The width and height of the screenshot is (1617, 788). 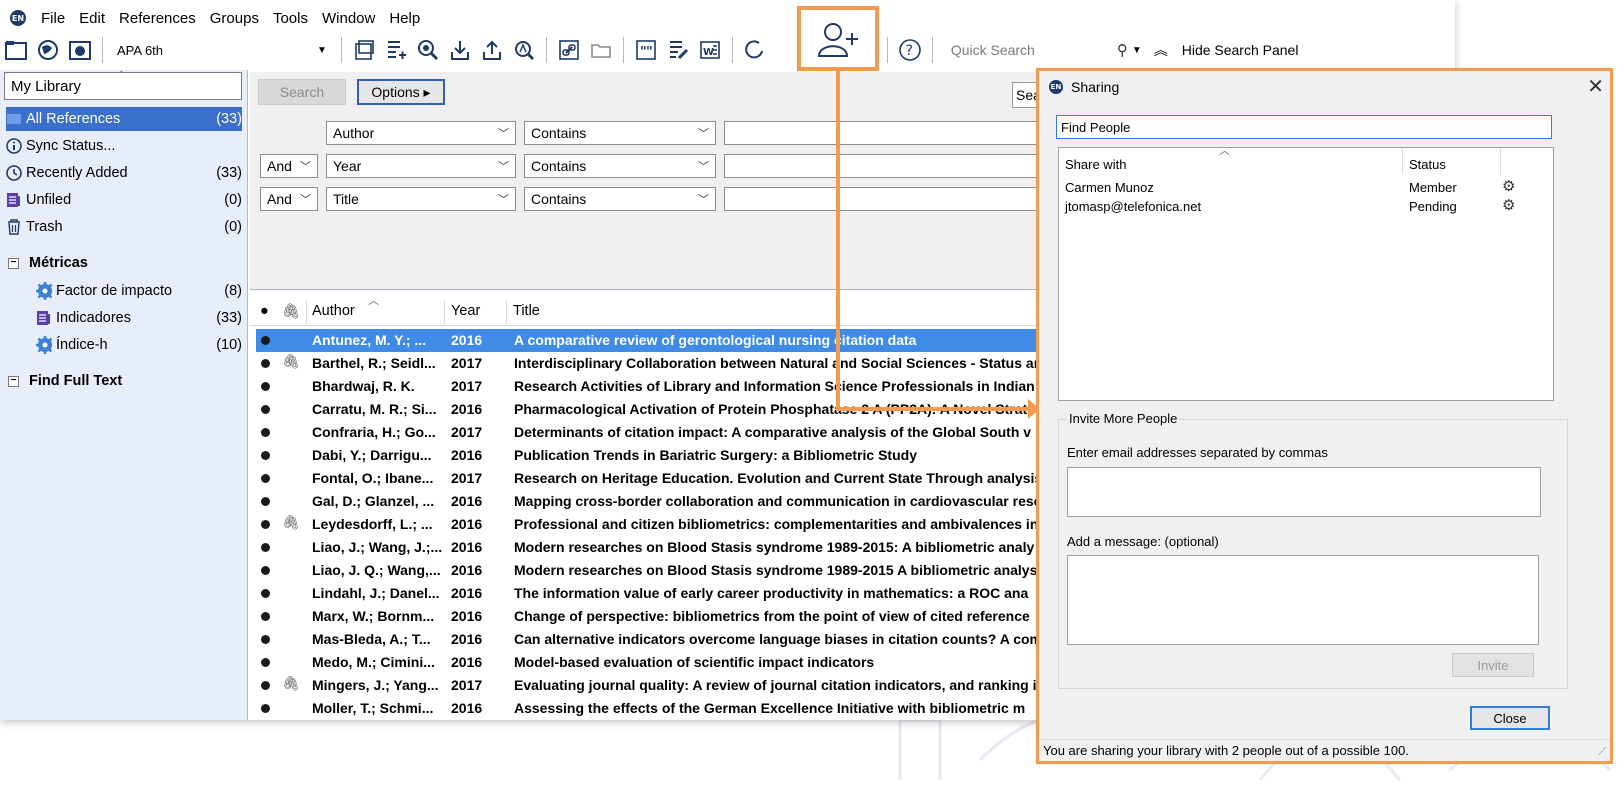 I want to click on group-set-find-full-text: − Find Full Text, so click(x=65, y=381).